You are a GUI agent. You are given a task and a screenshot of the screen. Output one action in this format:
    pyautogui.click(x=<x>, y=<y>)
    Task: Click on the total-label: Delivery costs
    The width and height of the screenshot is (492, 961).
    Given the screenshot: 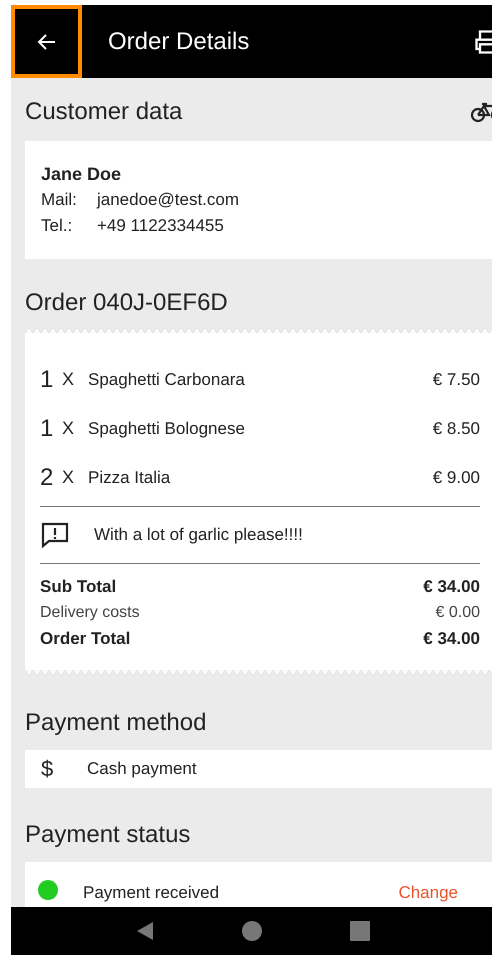 What is the action you would take?
    pyautogui.click(x=90, y=613)
    